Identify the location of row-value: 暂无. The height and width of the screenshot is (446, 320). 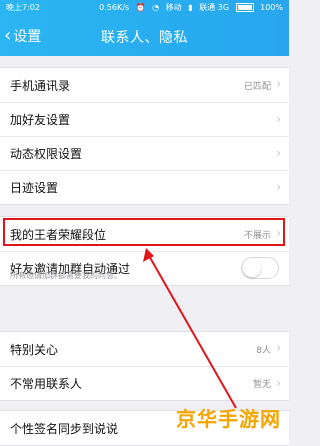
(261, 385).